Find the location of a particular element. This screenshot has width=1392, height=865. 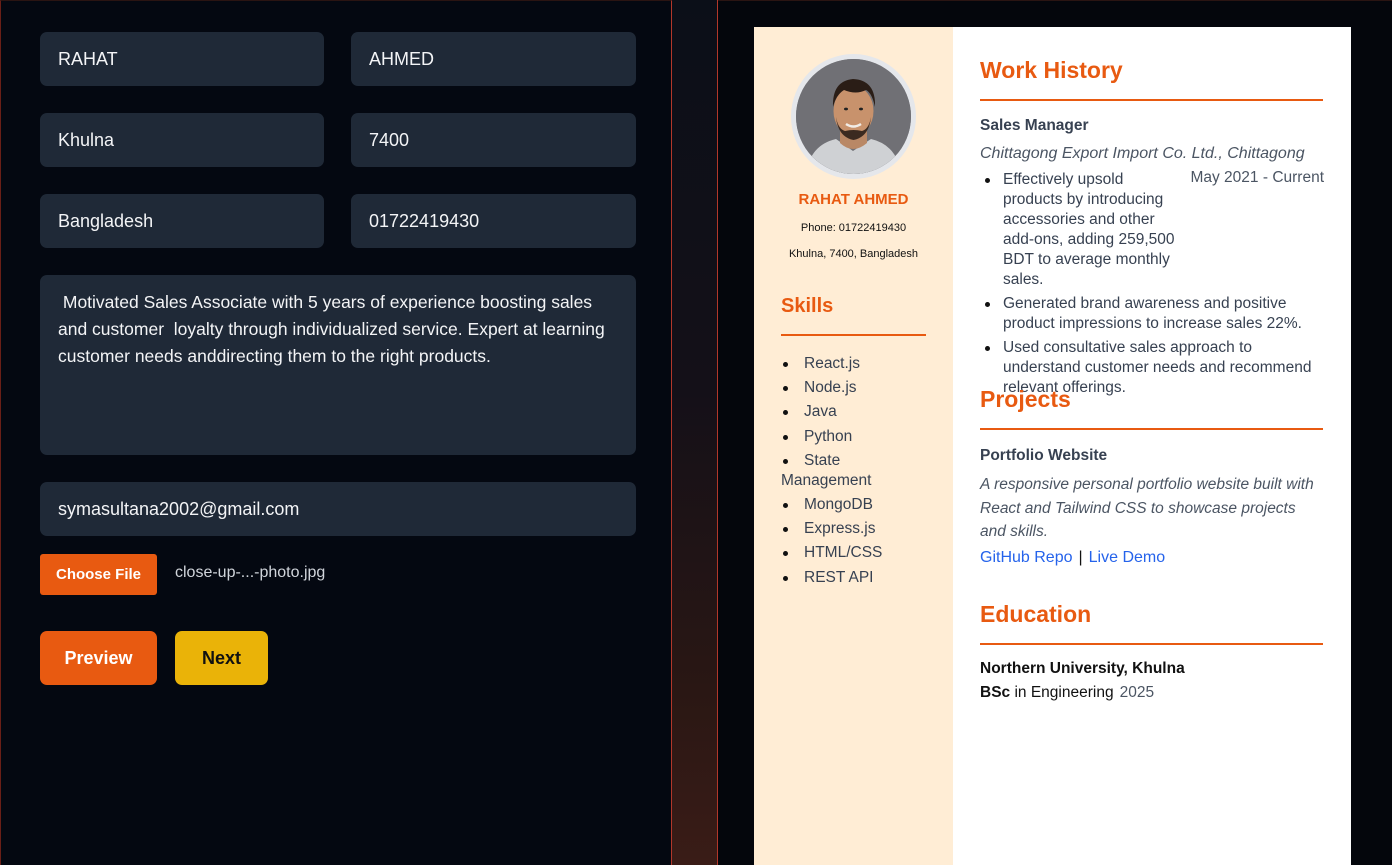

degree-field: in Engineering is located at coordinates (1062, 692).